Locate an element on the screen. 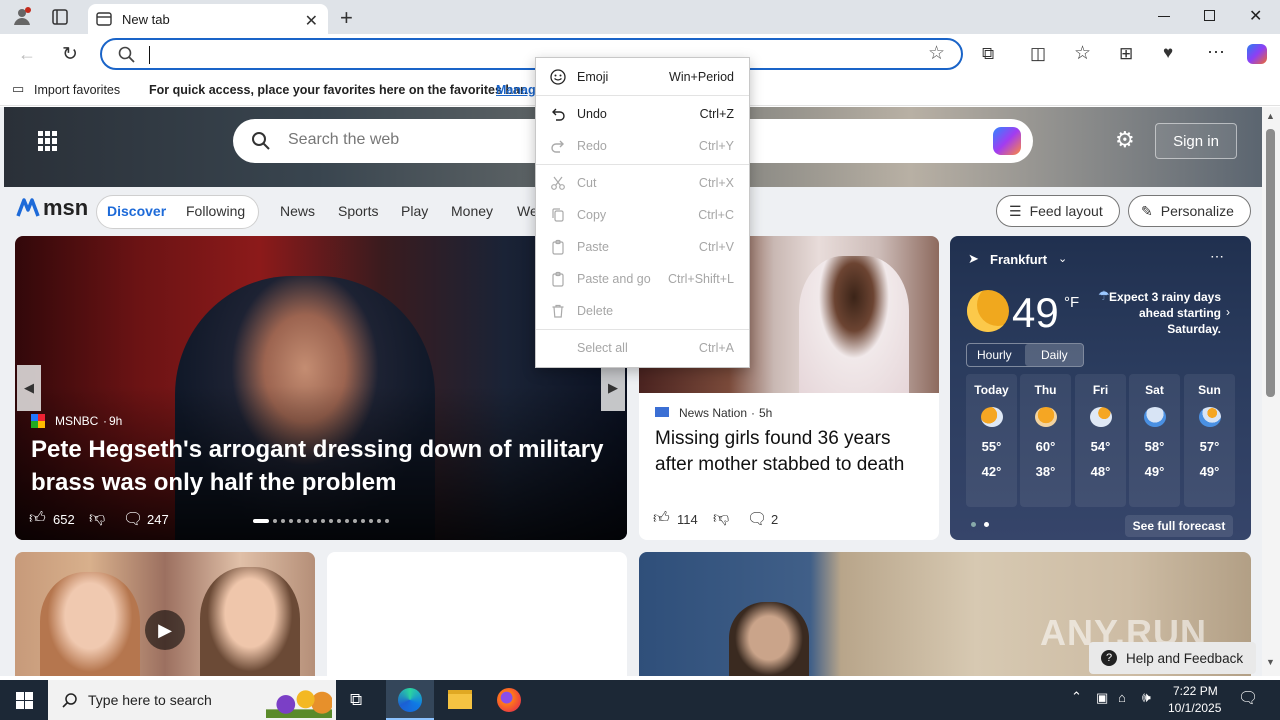 The image size is (1280, 720). nav-money: Money is located at coordinates (472, 211).